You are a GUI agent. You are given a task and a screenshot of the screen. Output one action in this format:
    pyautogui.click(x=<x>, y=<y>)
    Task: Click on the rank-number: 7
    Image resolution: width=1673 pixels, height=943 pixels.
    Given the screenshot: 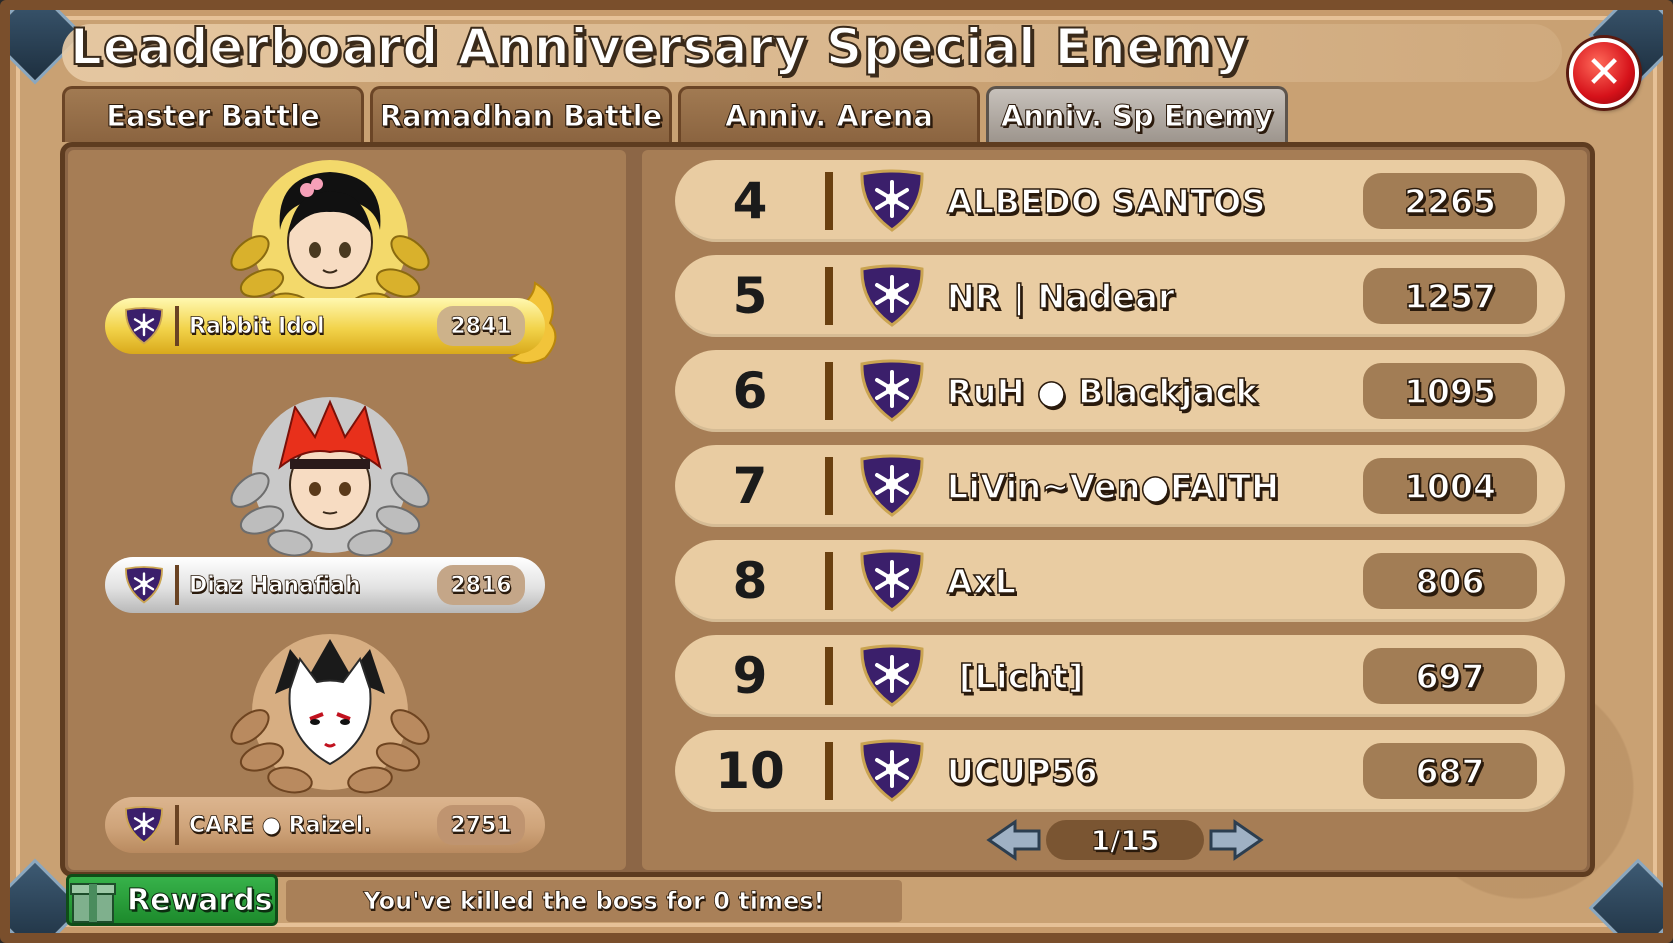 What is the action you would take?
    pyautogui.click(x=750, y=486)
    